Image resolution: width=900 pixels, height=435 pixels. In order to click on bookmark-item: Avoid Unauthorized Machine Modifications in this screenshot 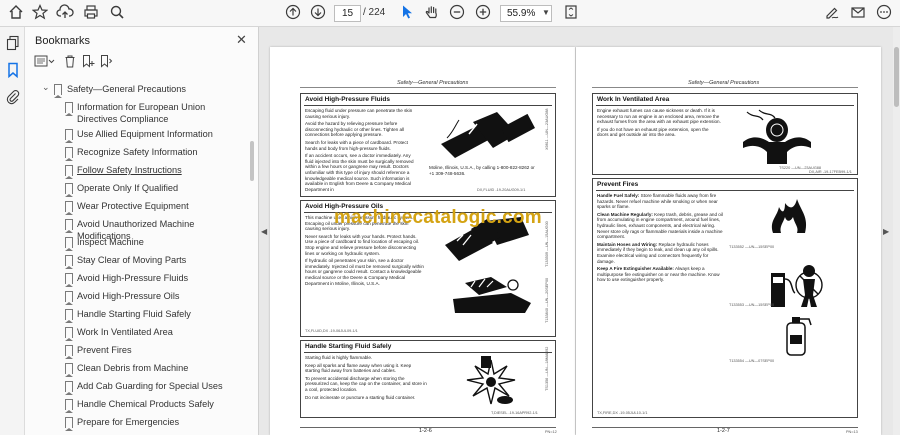, I will do `click(135, 228)`.